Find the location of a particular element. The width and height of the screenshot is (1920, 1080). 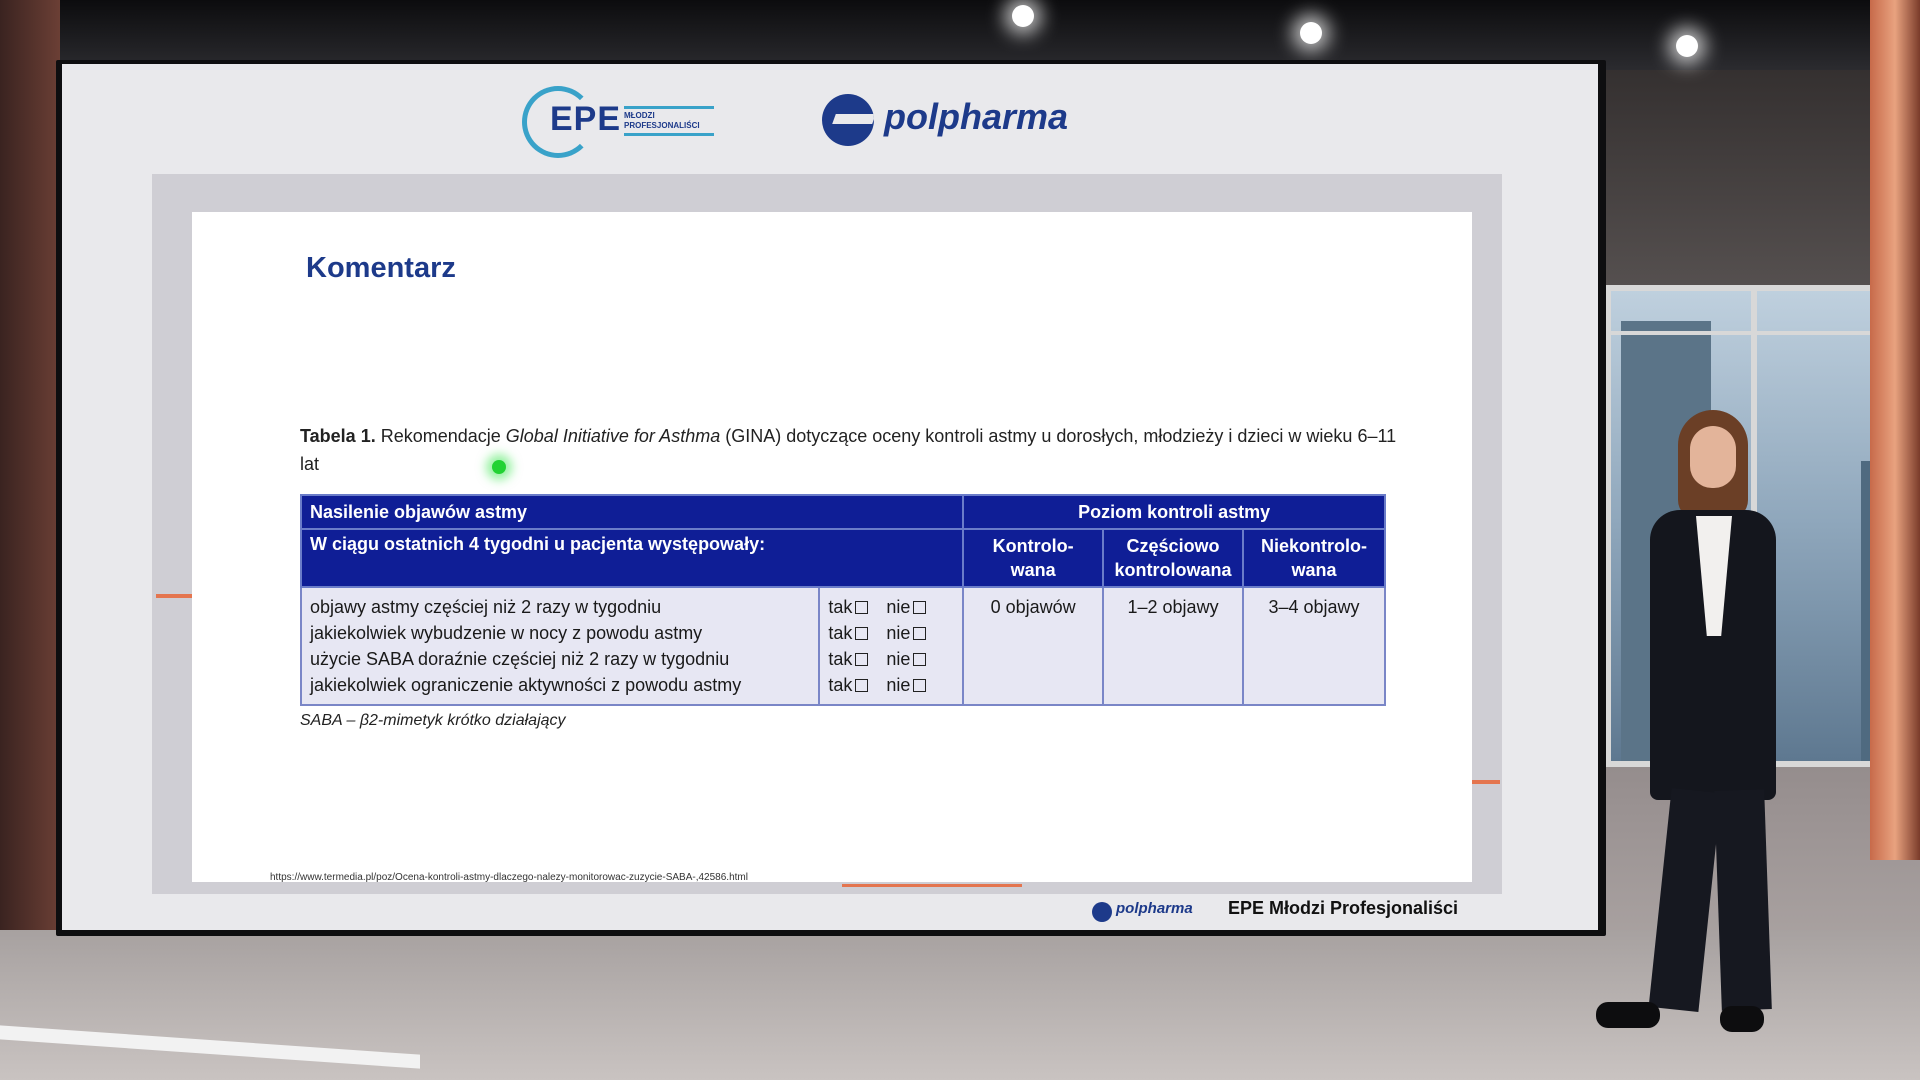

epe-logo-subtitle: MŁODZI PROFESJONALIŚCI is located at coordinates (669, 121).